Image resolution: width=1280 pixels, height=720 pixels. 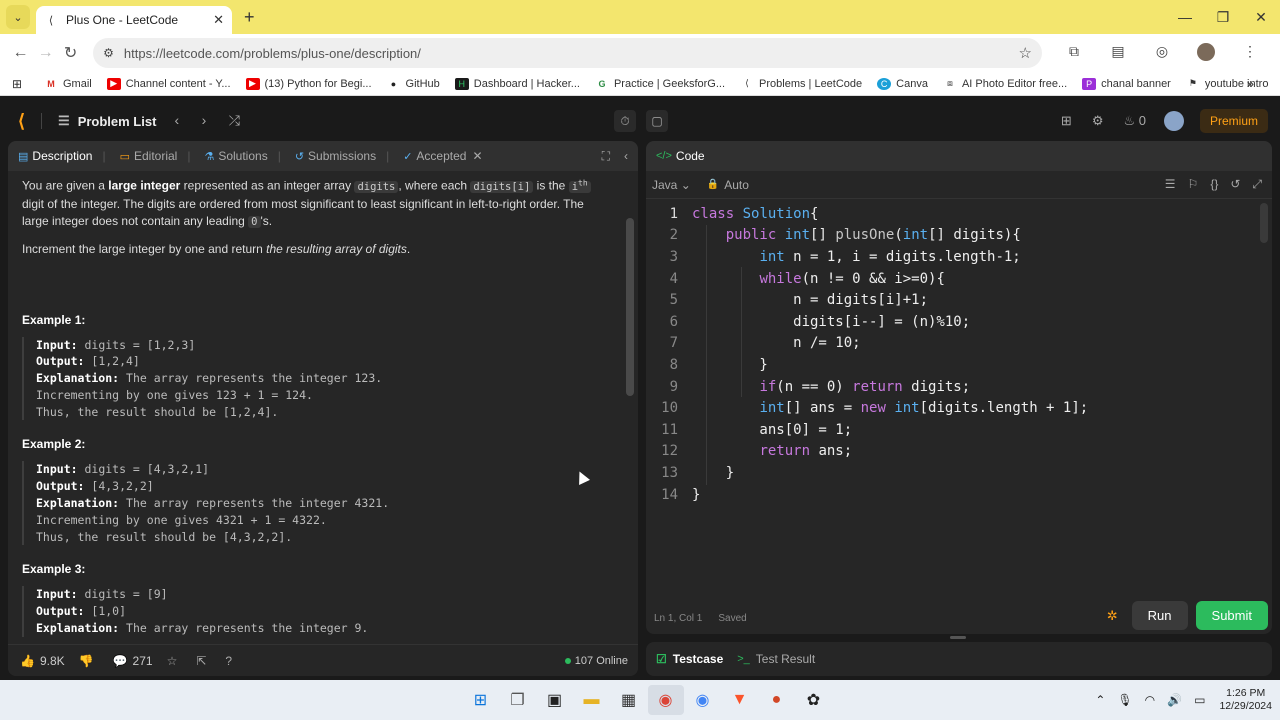 I want to click on code-line: 2 public int[] plusOne(int[] digits){, so click(x=959, y=236).